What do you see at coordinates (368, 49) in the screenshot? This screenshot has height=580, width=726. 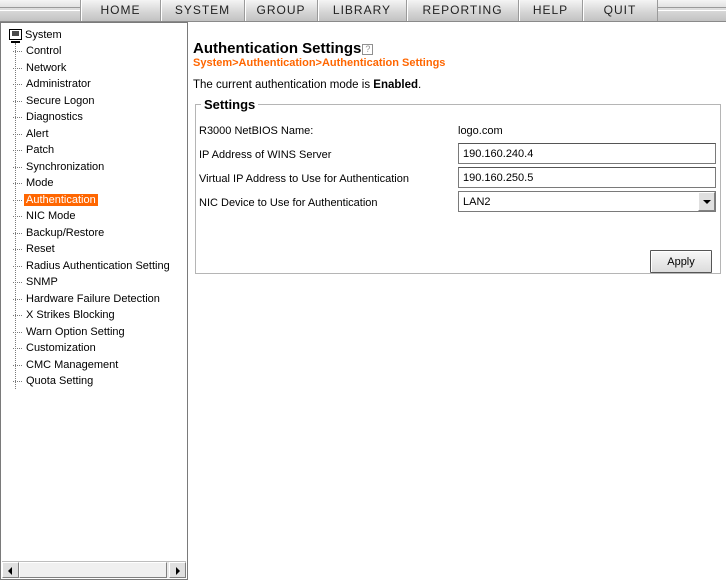 I see `help-icon: ?` at bounding box center [368, 49].